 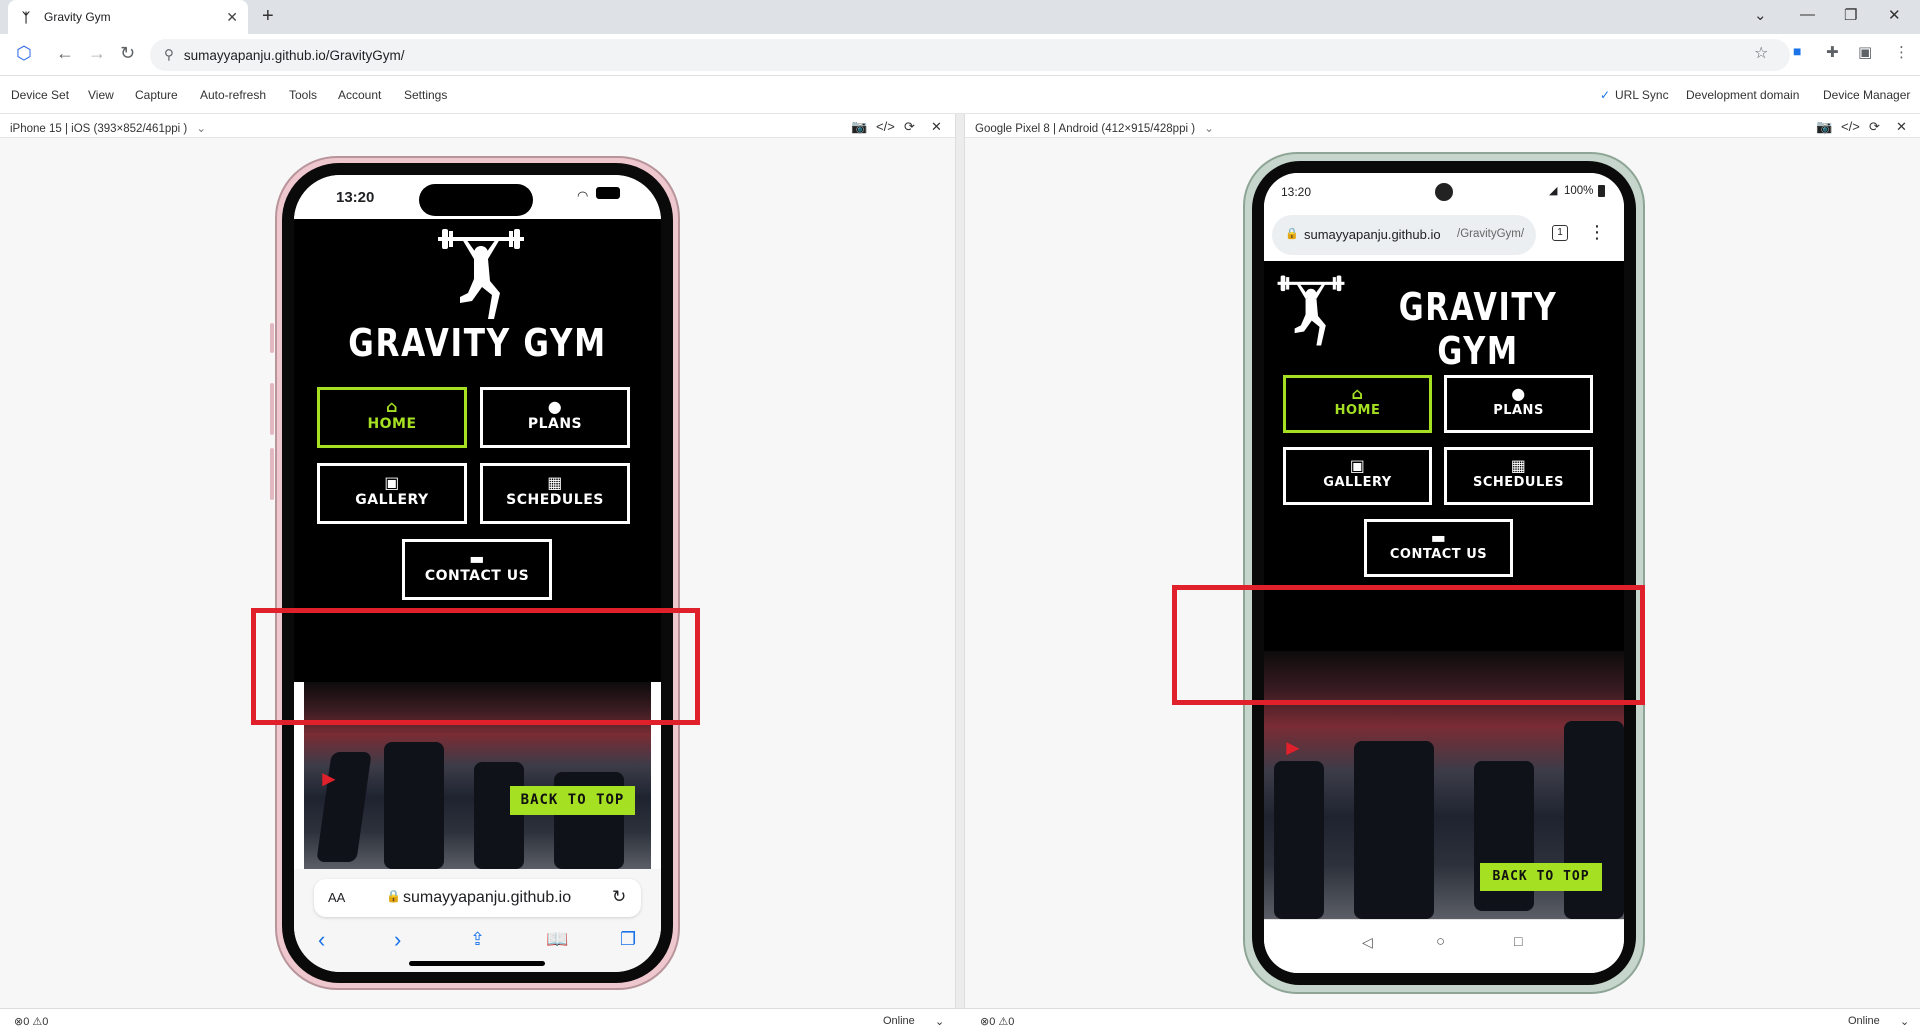 What do you see at coordinates (232, 17) in the screenshot?
I see `close-tab-icon: ✕` at bounding box center [232, 17].